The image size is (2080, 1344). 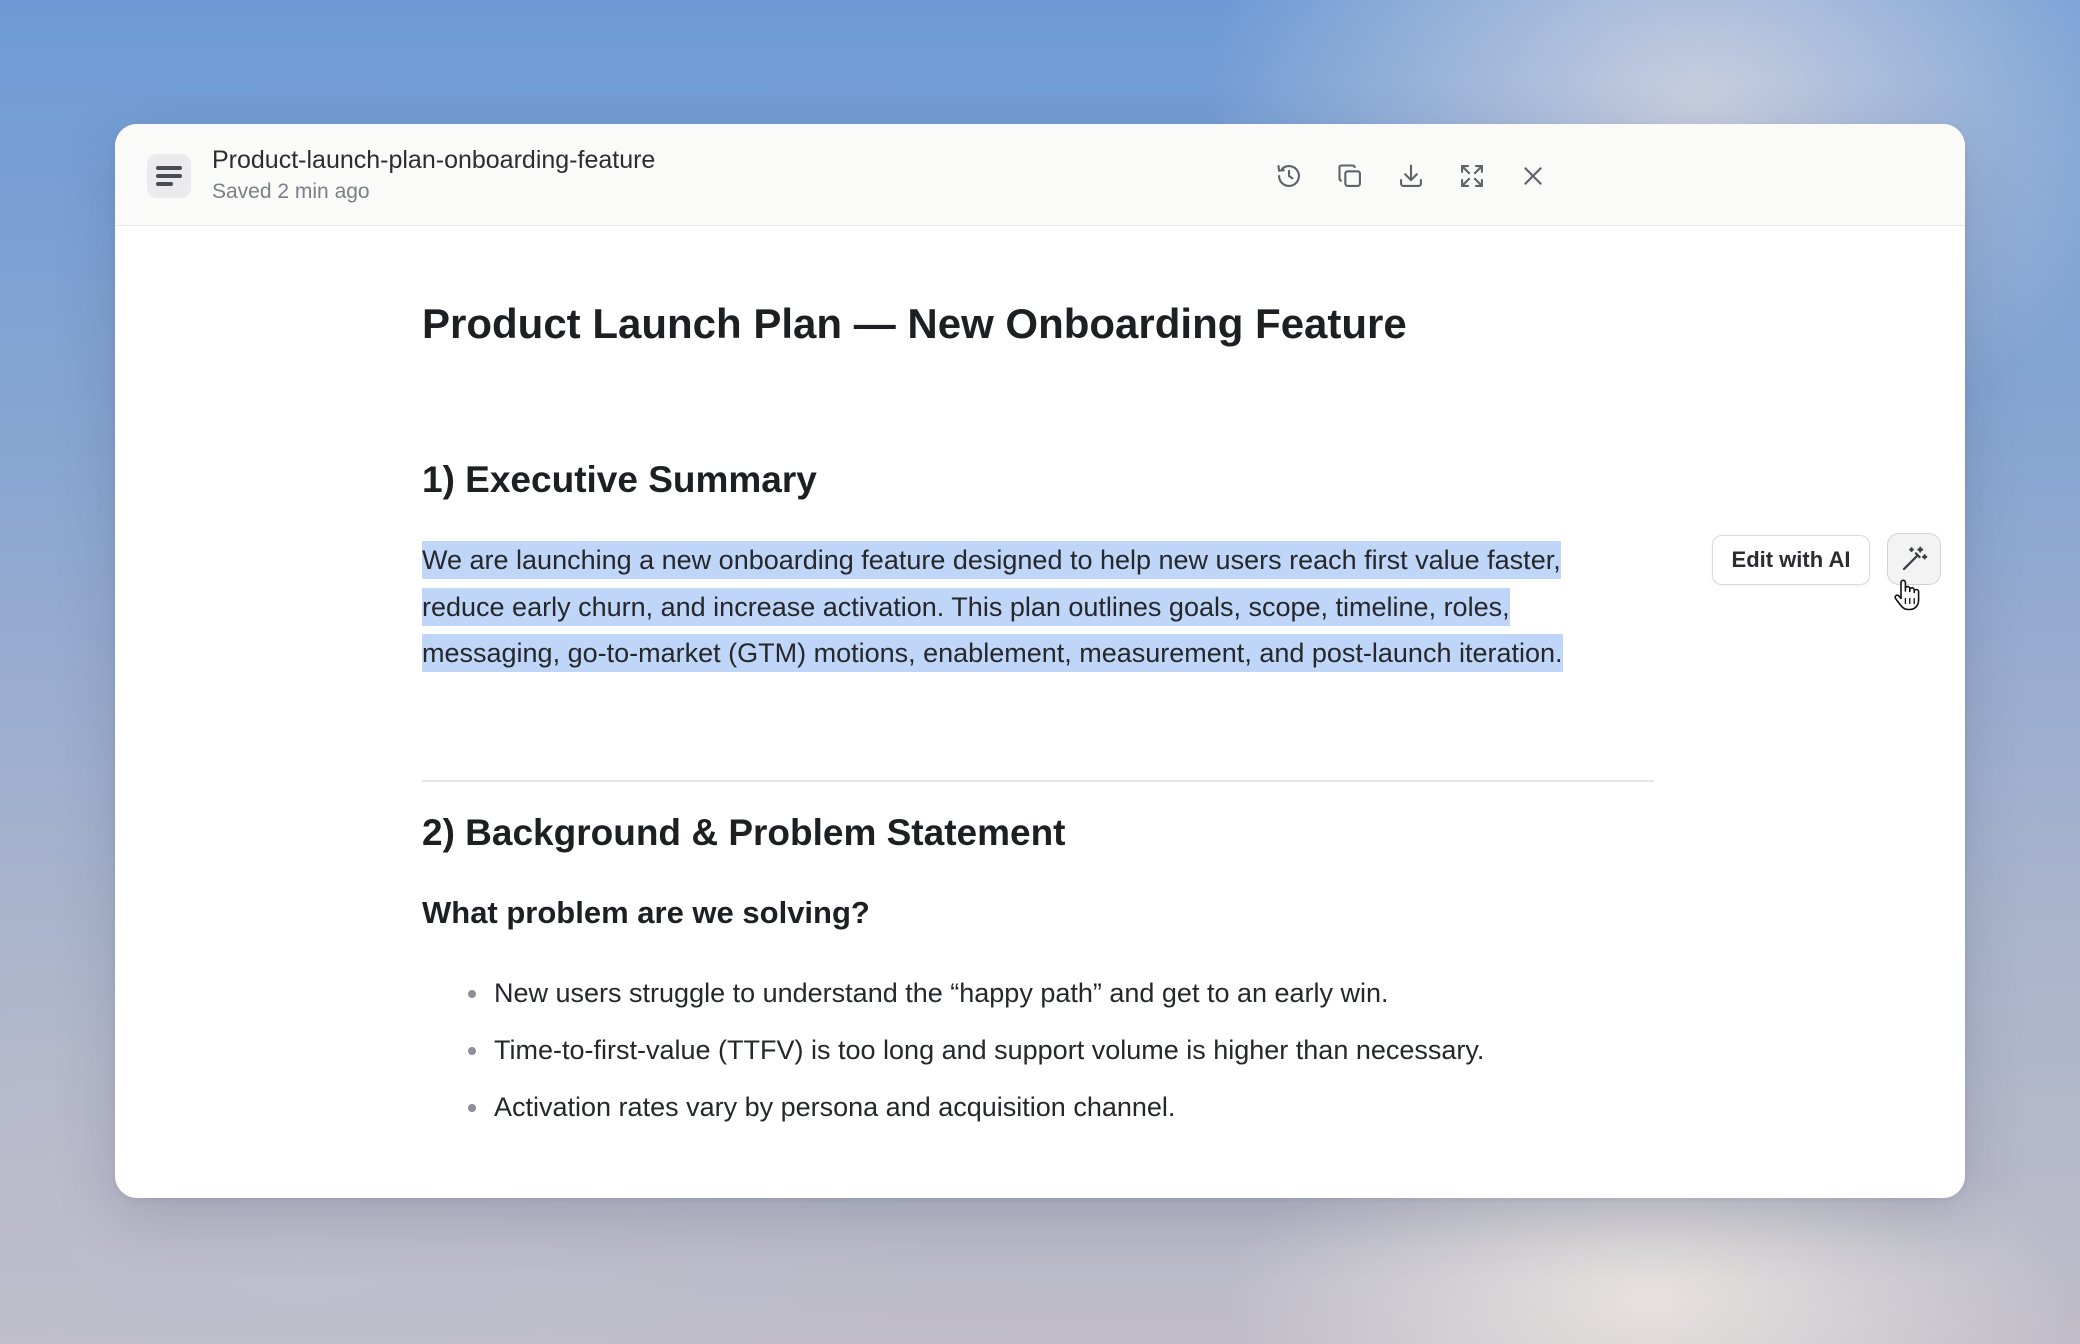 I want to click on download-icon, so click(x=1411, y=175).